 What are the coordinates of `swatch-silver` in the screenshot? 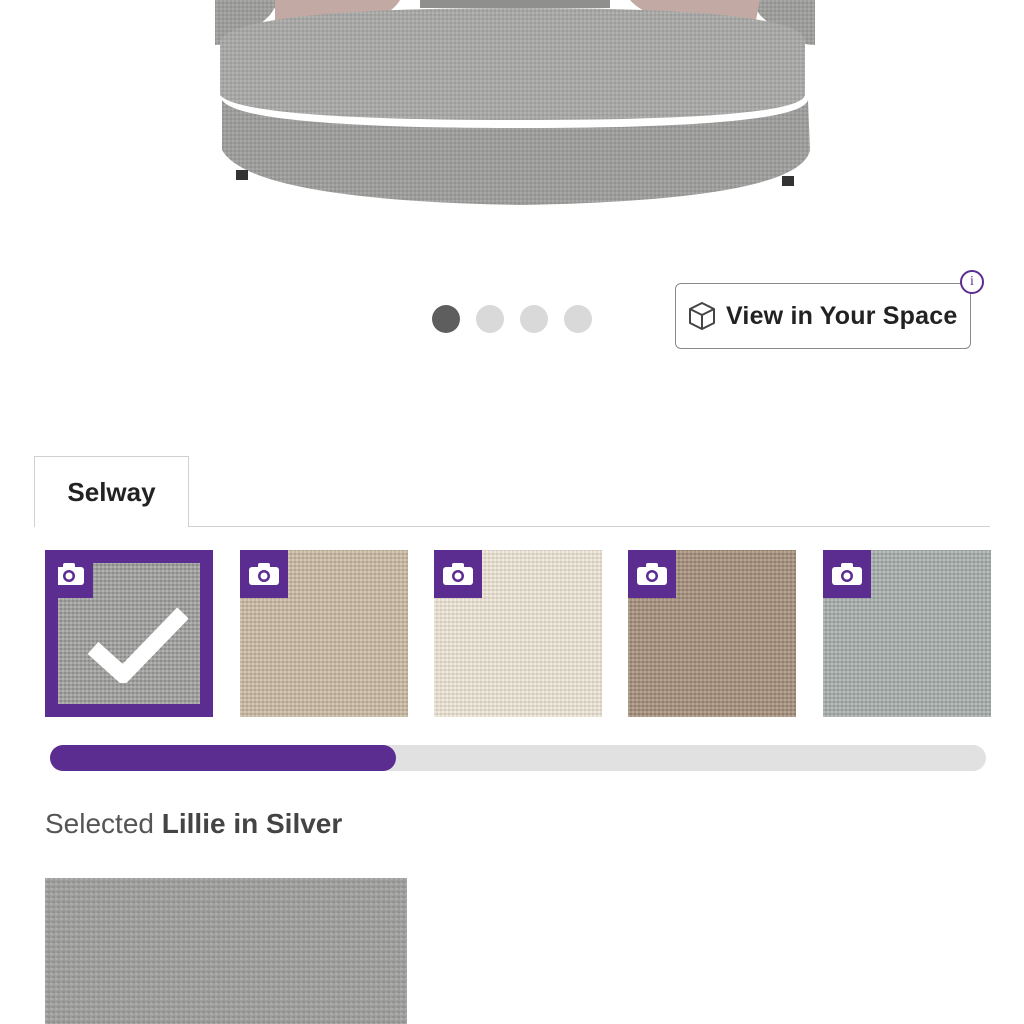 It's located at (129, 633).